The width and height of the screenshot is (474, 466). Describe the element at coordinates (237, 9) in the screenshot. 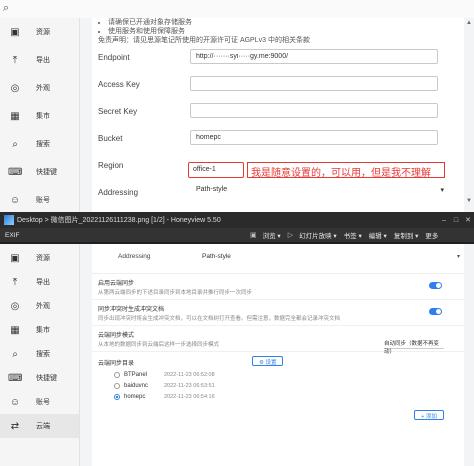

I see `top-search-bar: ⌕` at that location.